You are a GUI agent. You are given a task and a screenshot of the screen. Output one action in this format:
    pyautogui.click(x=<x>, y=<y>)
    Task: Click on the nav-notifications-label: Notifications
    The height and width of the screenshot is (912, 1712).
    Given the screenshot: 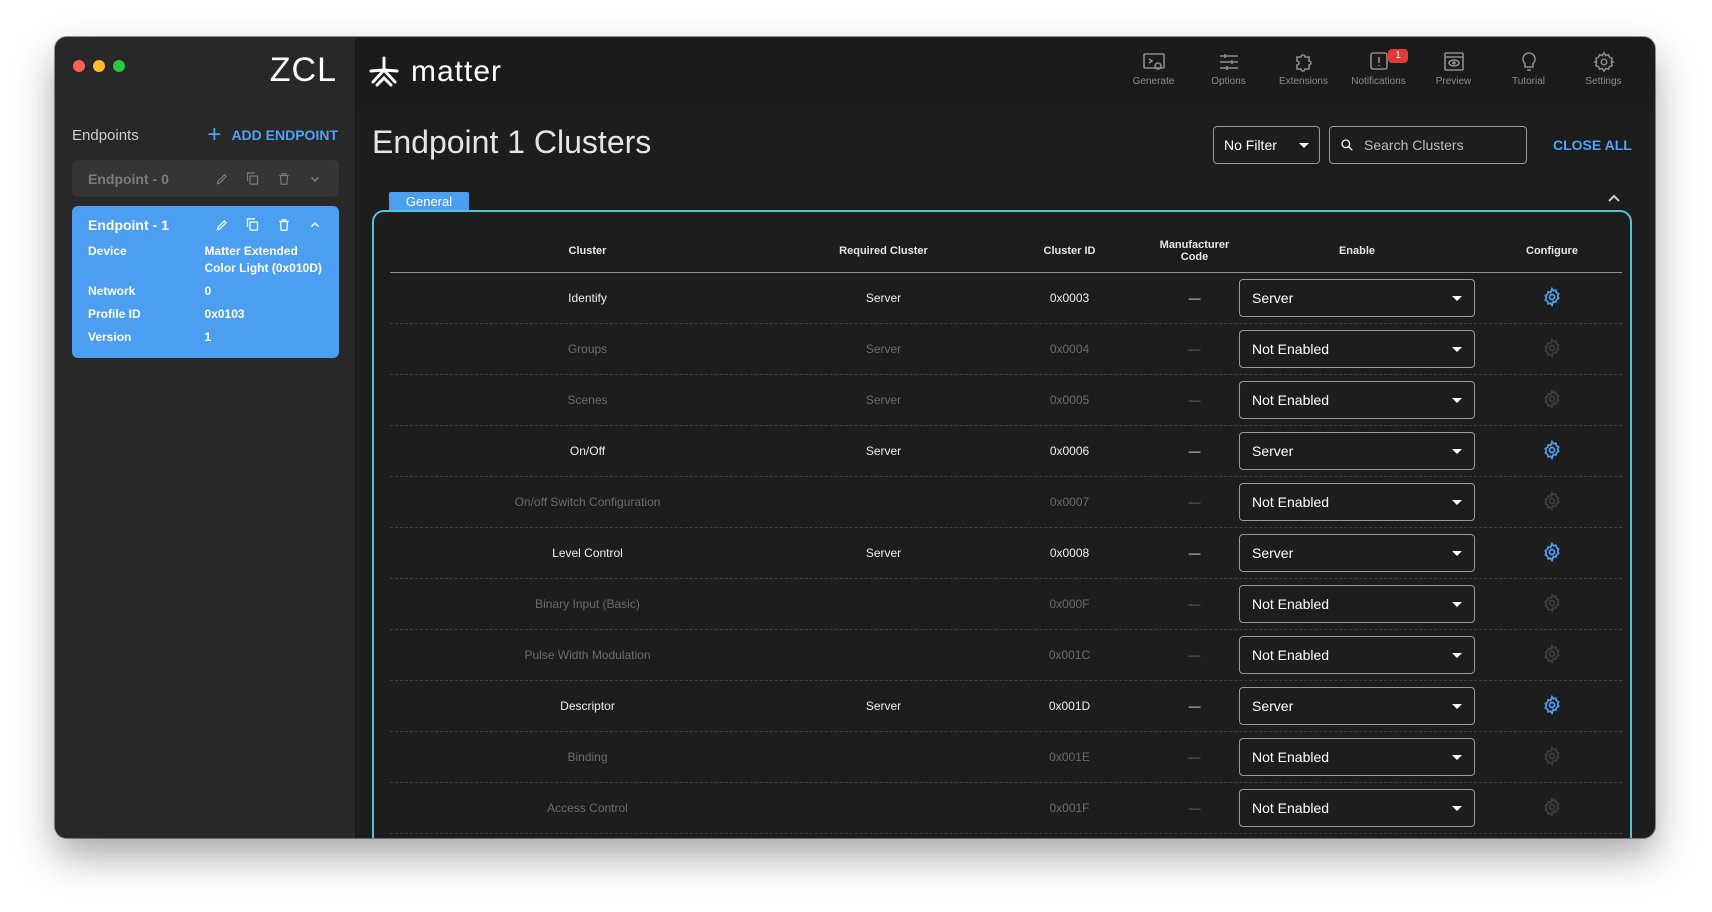 What is the action you would take?
    pyautogui.click(x=1378, y=81)
    